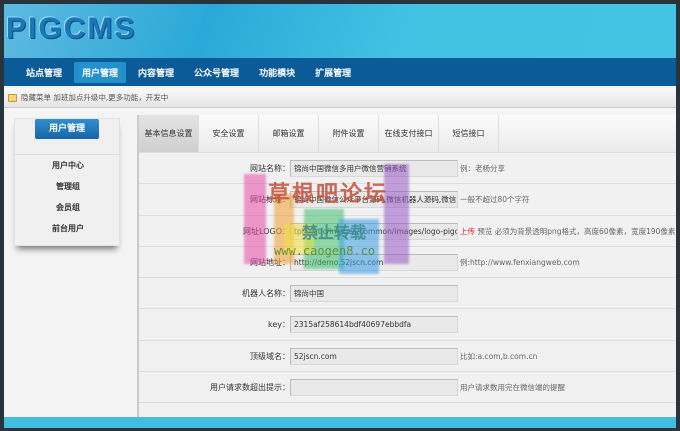  What do you see at coordinates (68, 186) in the screenshot?
I see `sidebar-item-admin-groups: 管理组` at bounding box center [68, 186].